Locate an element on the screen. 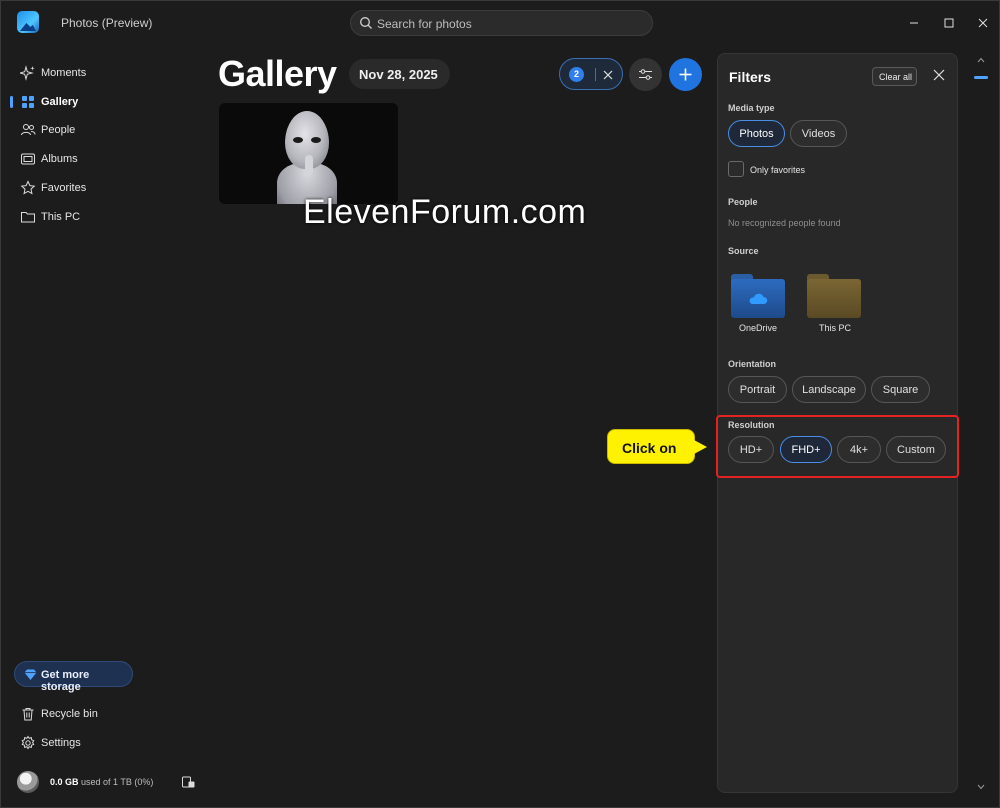  folder-icon is located at coordinates (28, 217).